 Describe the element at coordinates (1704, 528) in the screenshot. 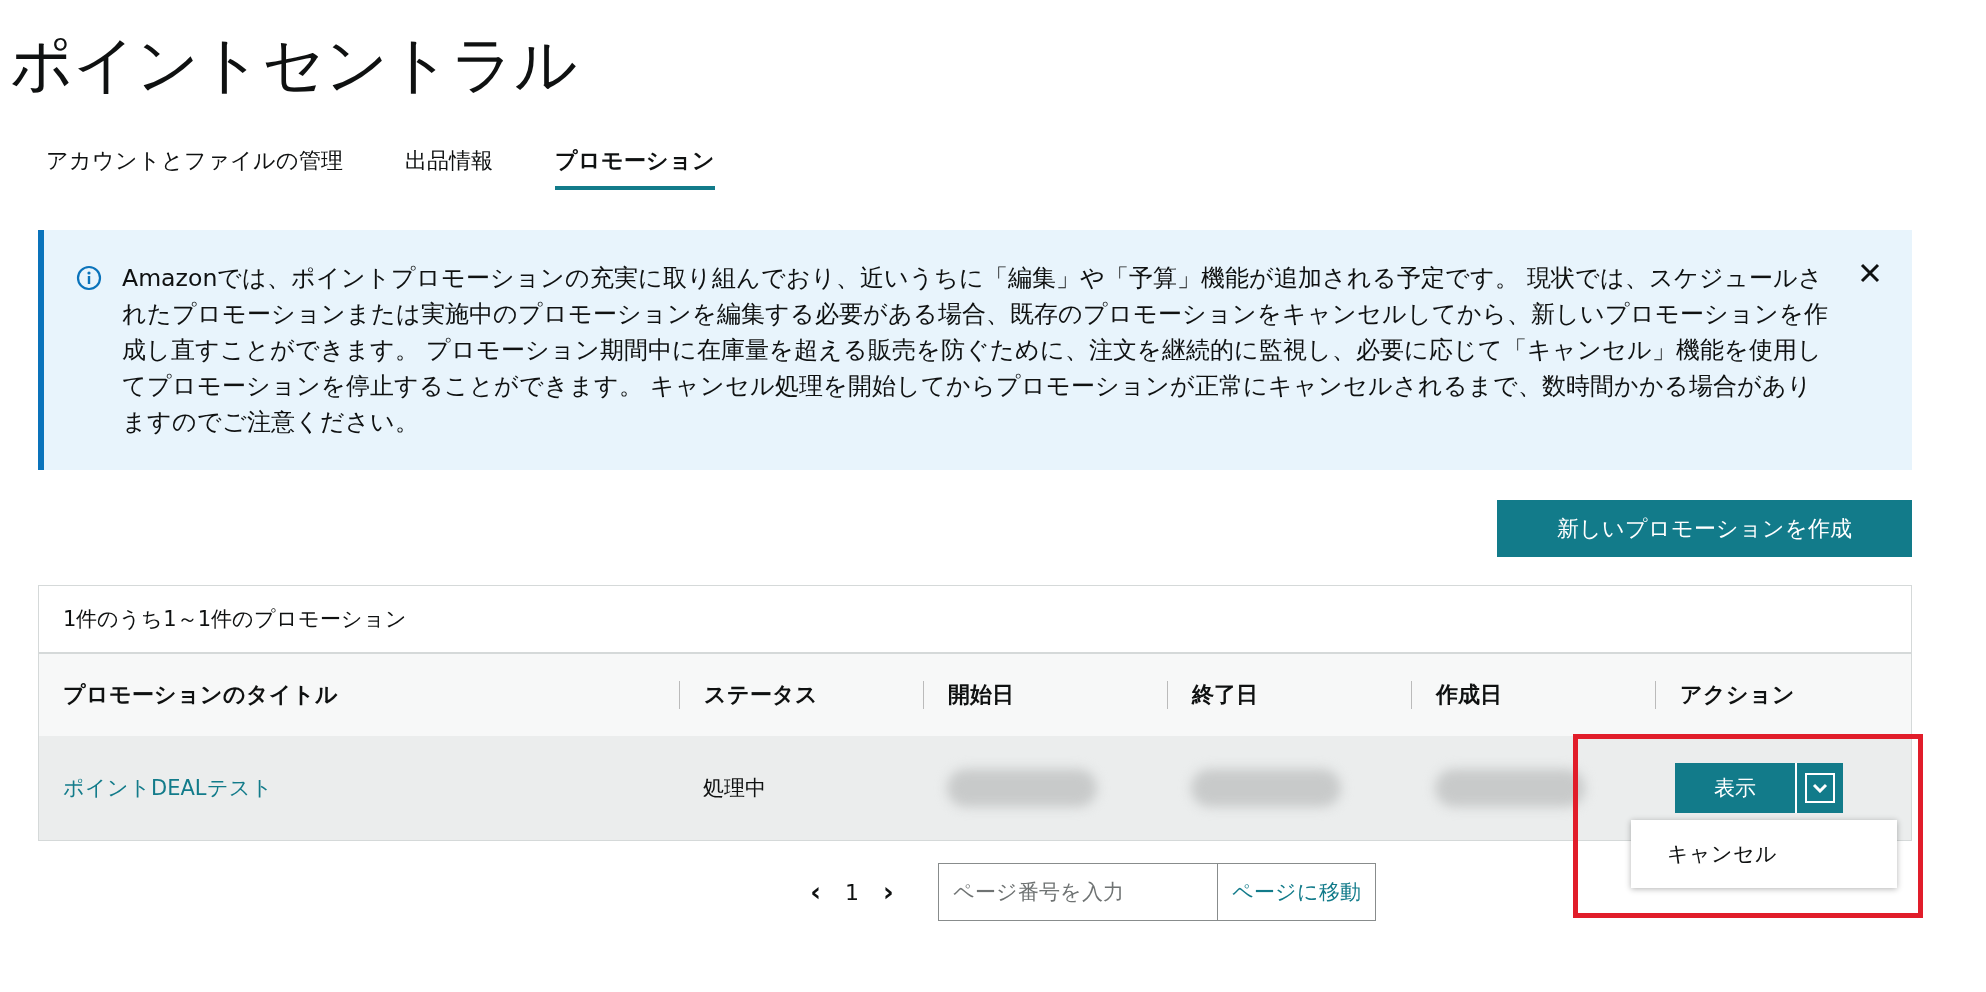

I see `create-promotion-button: 新しいプロモーションを作成` at that location.